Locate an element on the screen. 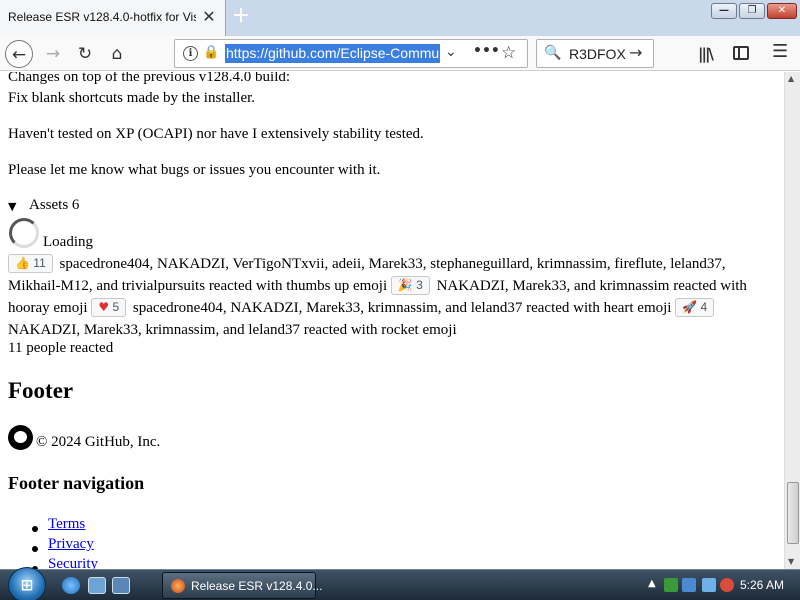 The width and height of the screenshot is (800, 600). library-icon: |||\ is located at coordinates (706, 54).